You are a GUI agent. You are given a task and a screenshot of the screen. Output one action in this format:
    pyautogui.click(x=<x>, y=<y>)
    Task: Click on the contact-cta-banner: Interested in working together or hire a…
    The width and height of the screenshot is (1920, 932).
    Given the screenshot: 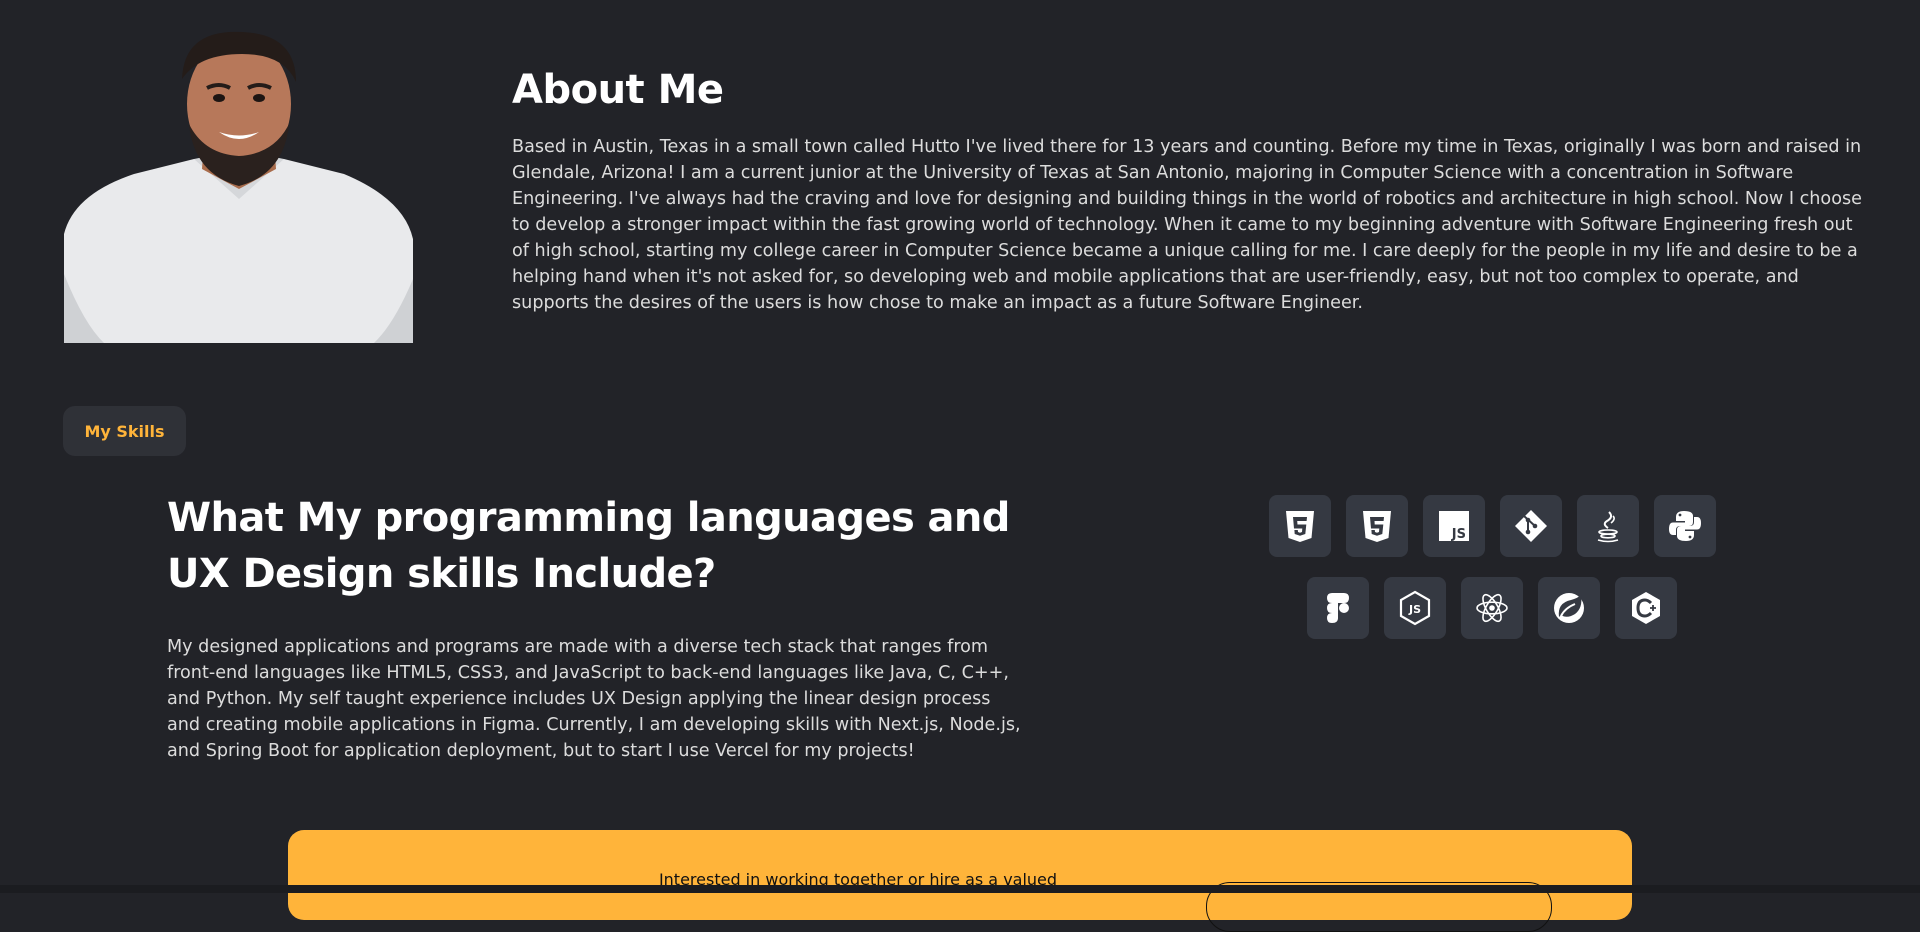 What is the action you would take?
    pyautogui.click(x=960, y=881)
    